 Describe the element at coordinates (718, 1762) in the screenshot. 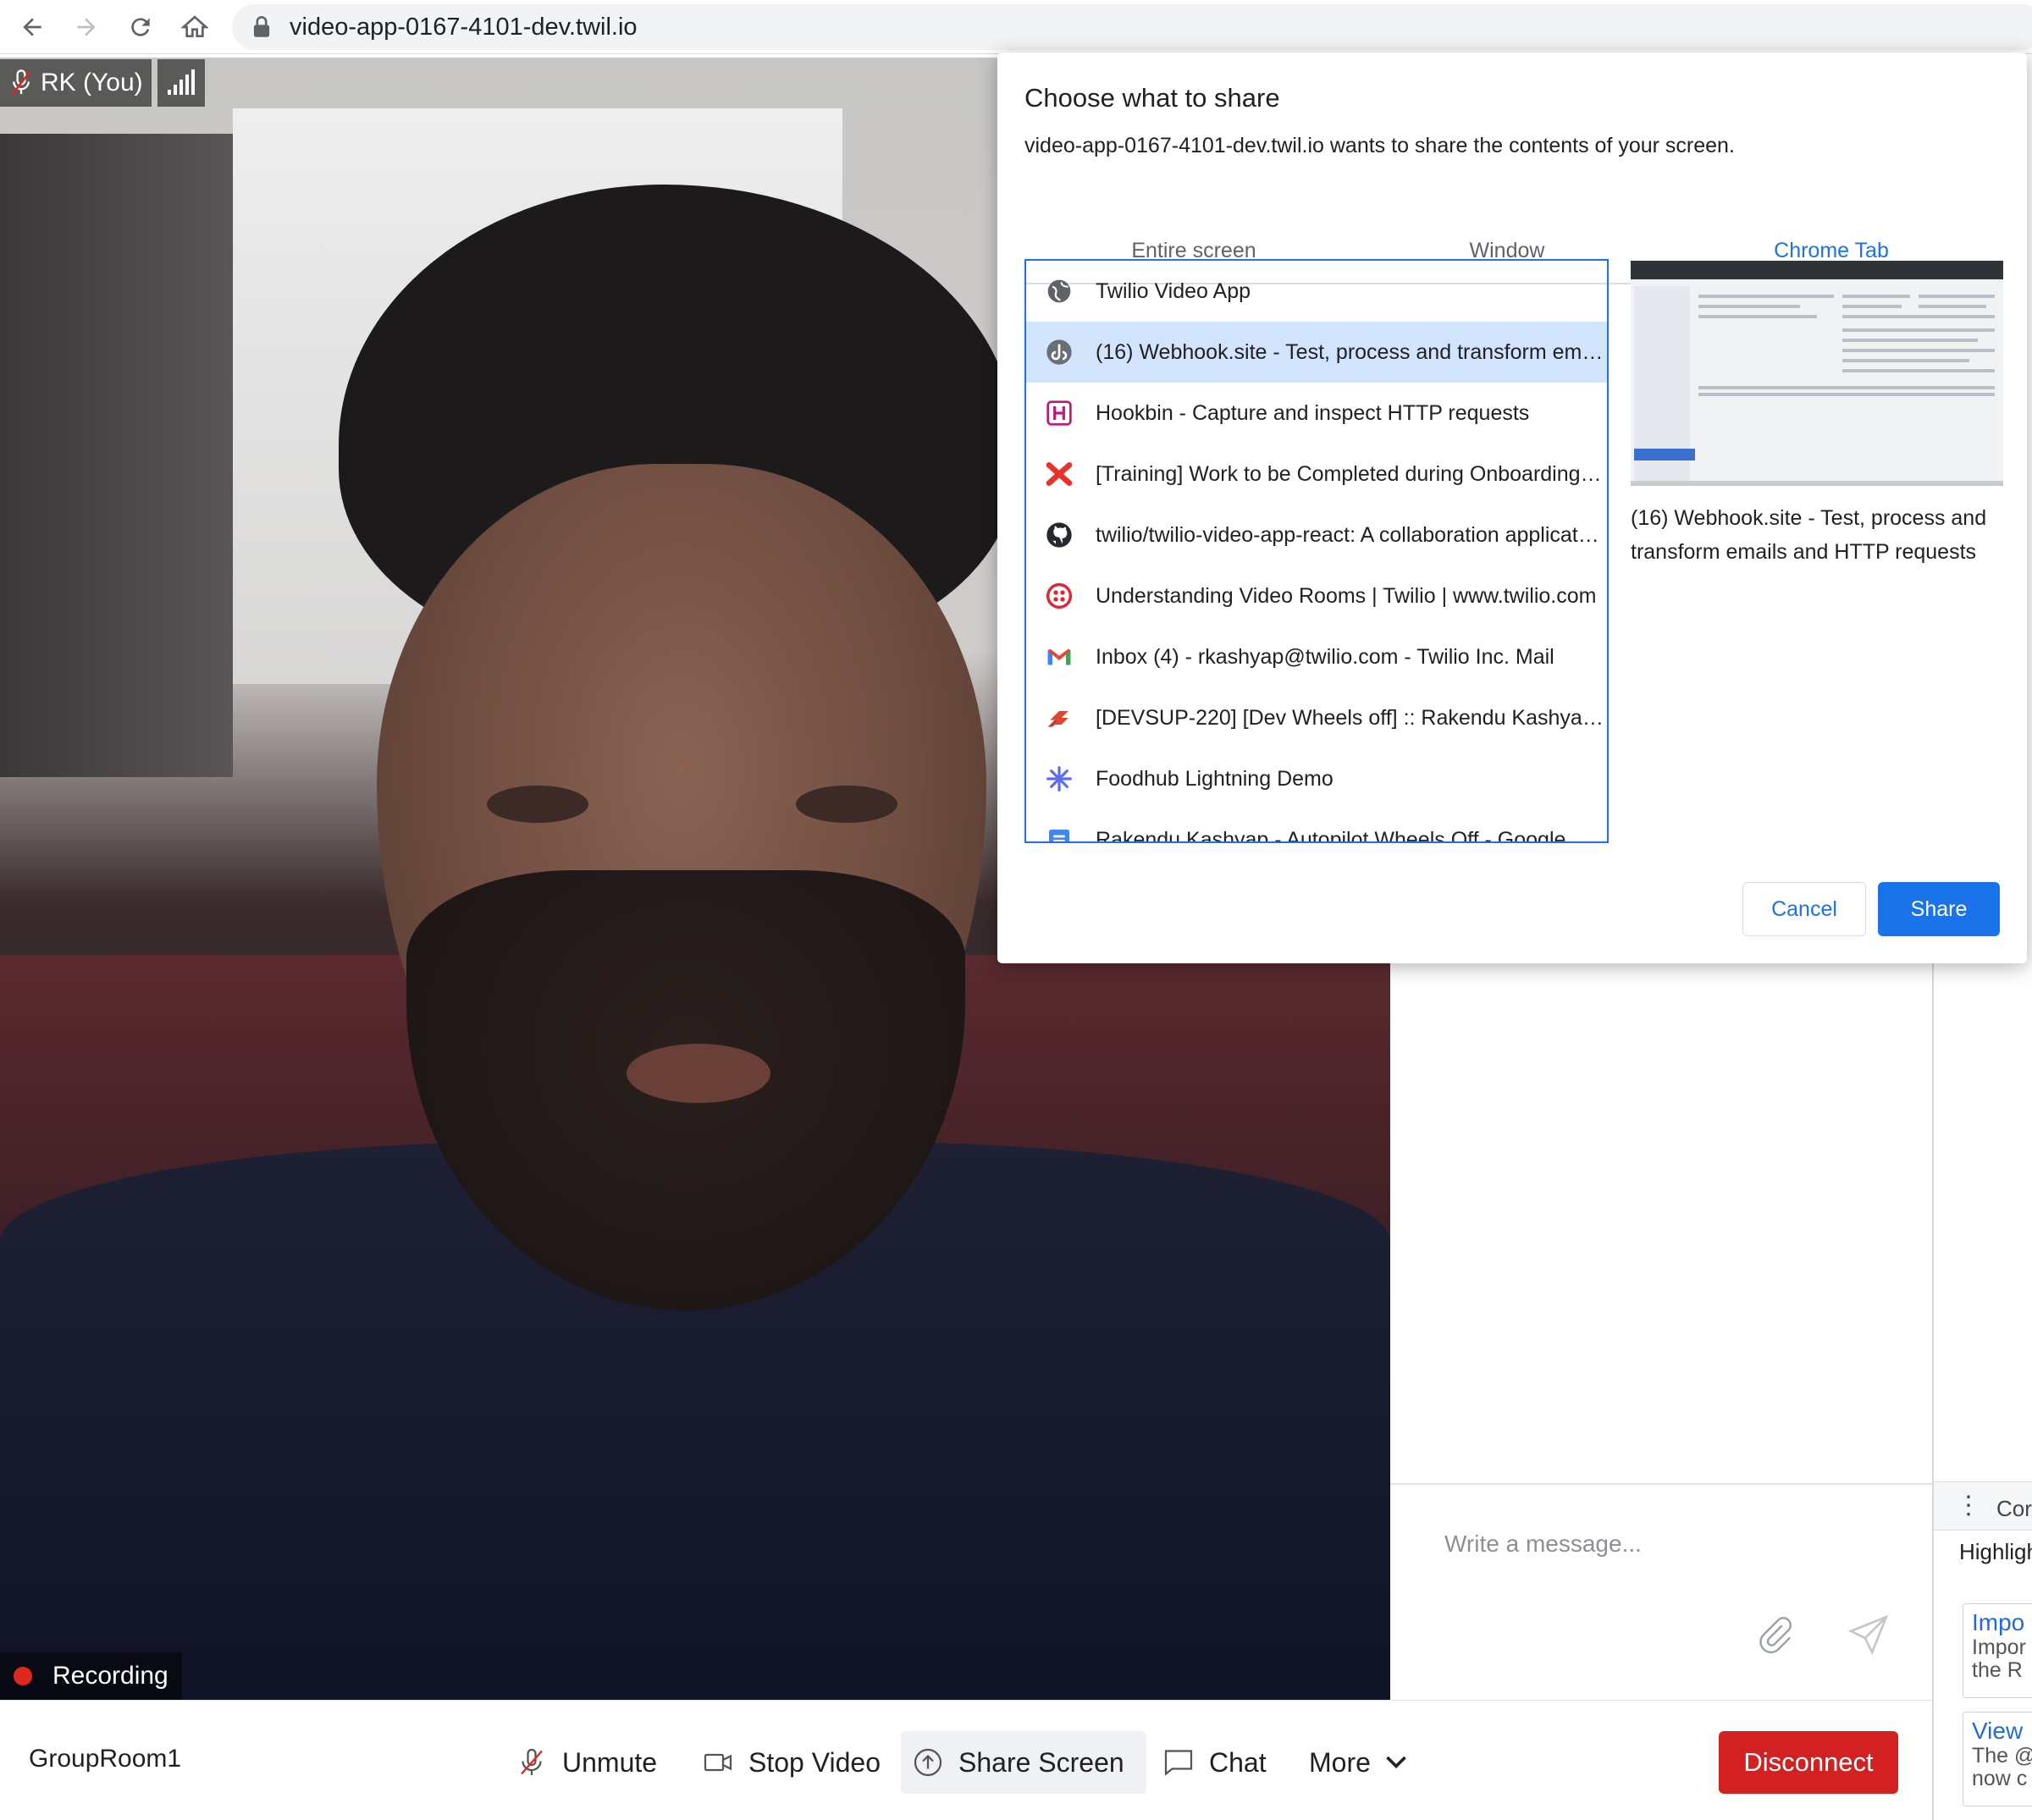

I see `video-camera-icon` at that location.